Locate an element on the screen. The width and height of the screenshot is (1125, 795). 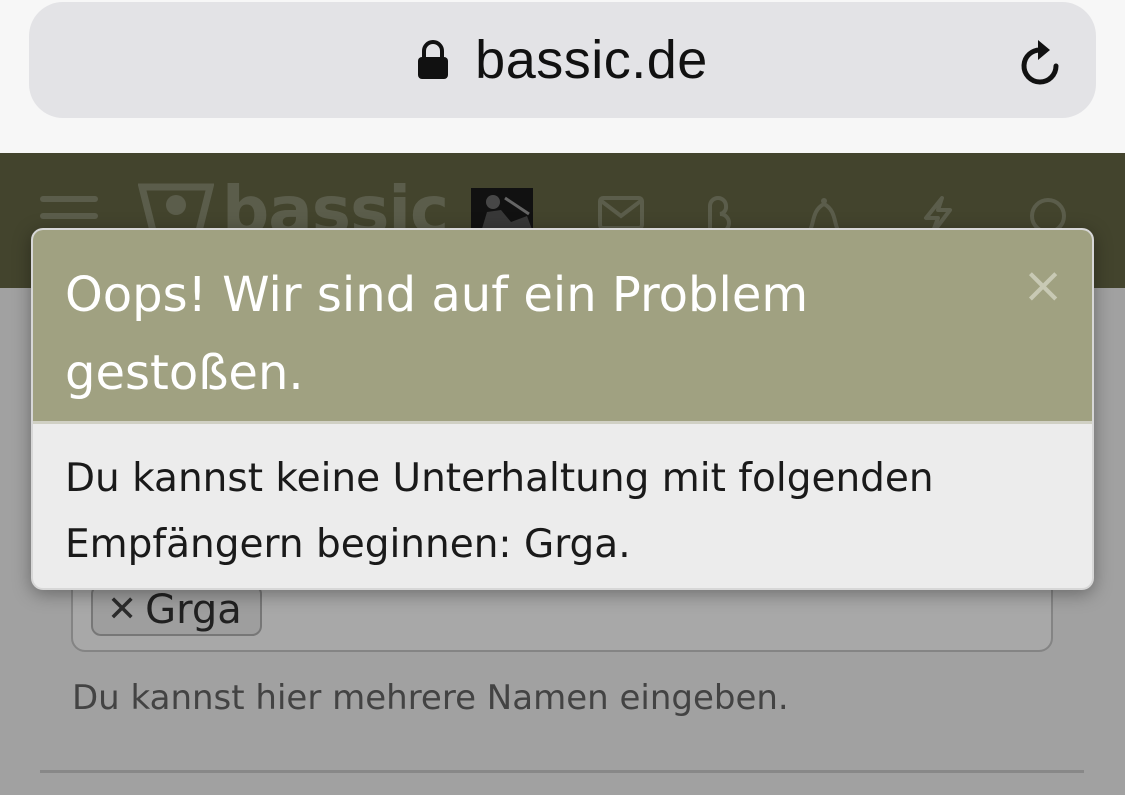
close-icon: × is located at coordinates (1043, 285).